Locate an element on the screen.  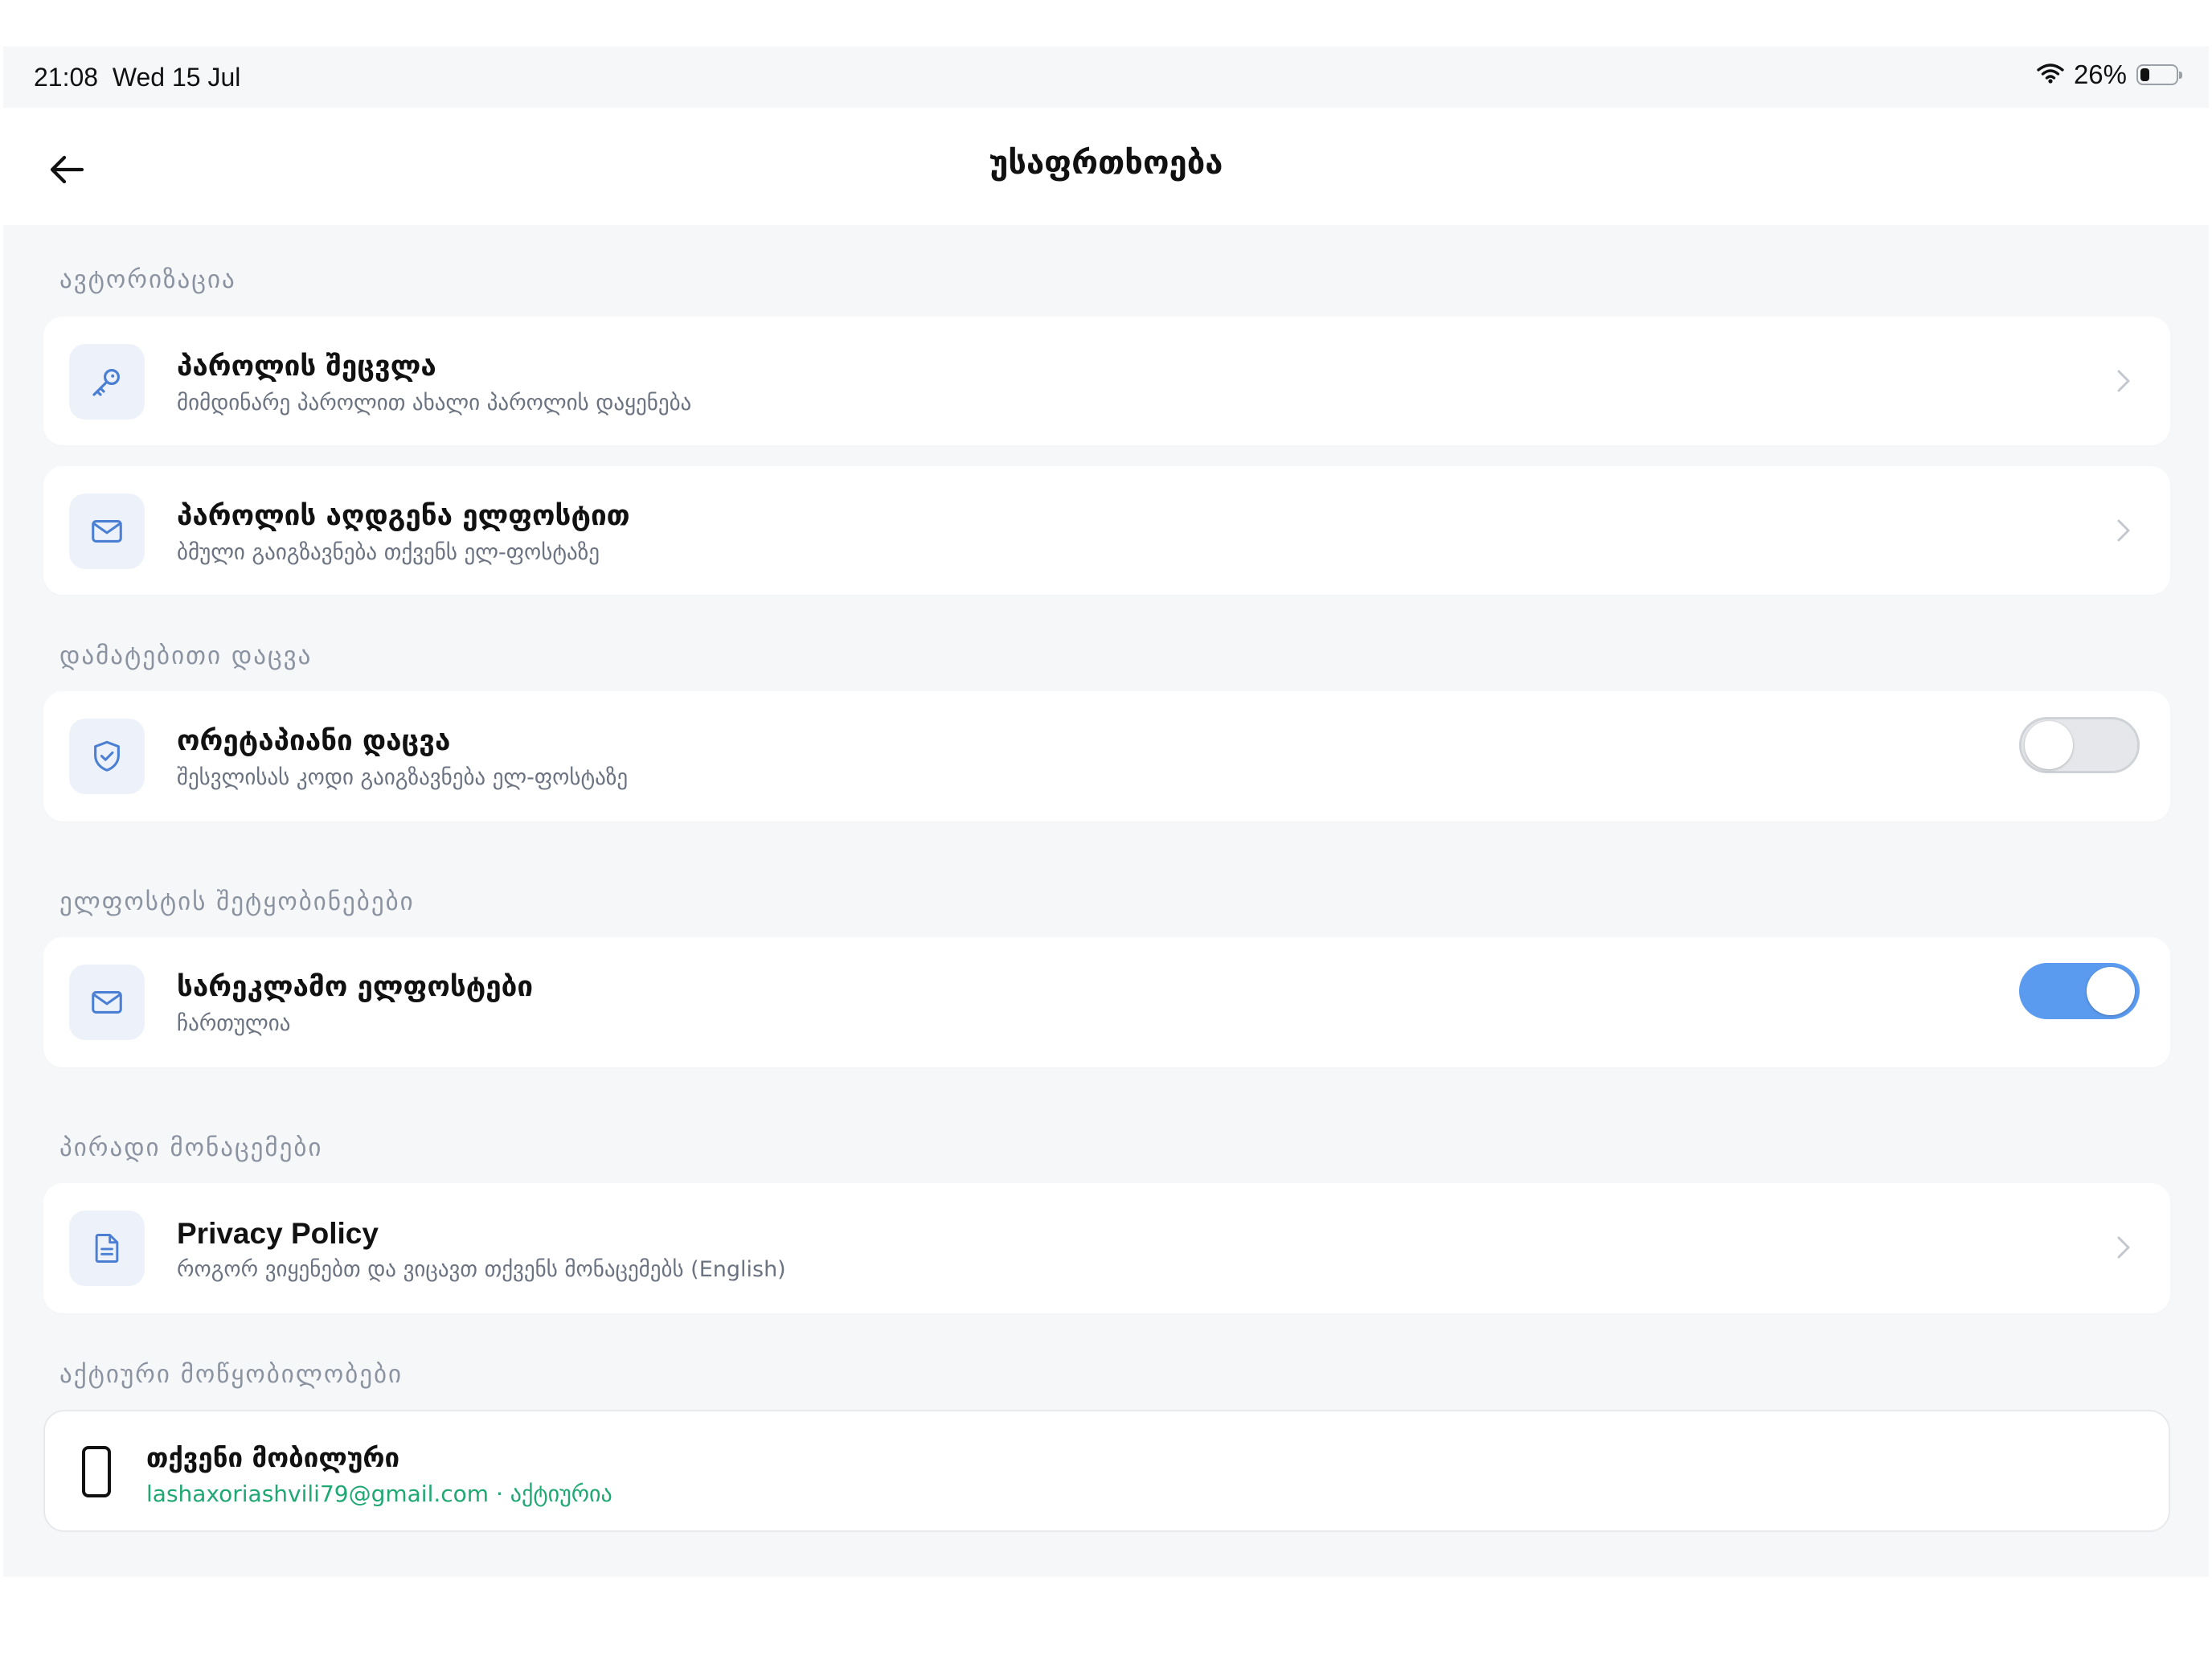
promo-emails-subtitle: ჩართულია is located at coordinates (234, 1023).